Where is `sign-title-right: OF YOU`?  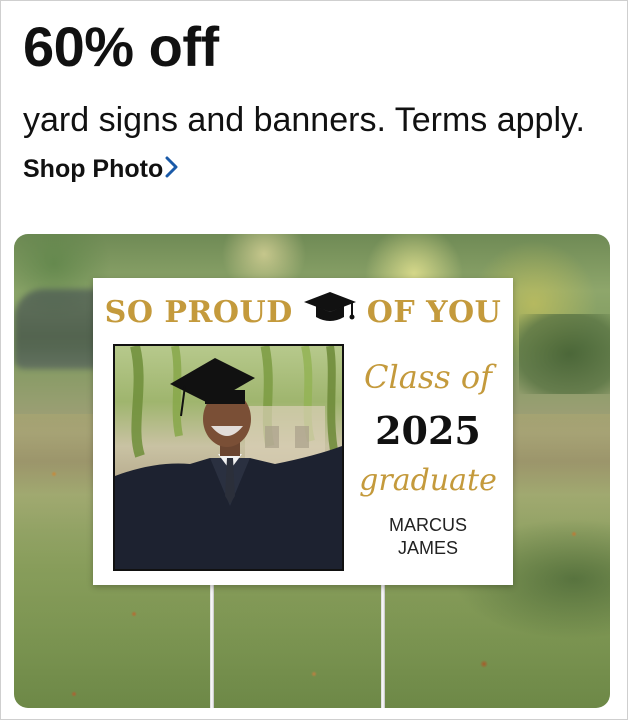
sign-title-right: OF YOU is located at coordinates (434, 312).